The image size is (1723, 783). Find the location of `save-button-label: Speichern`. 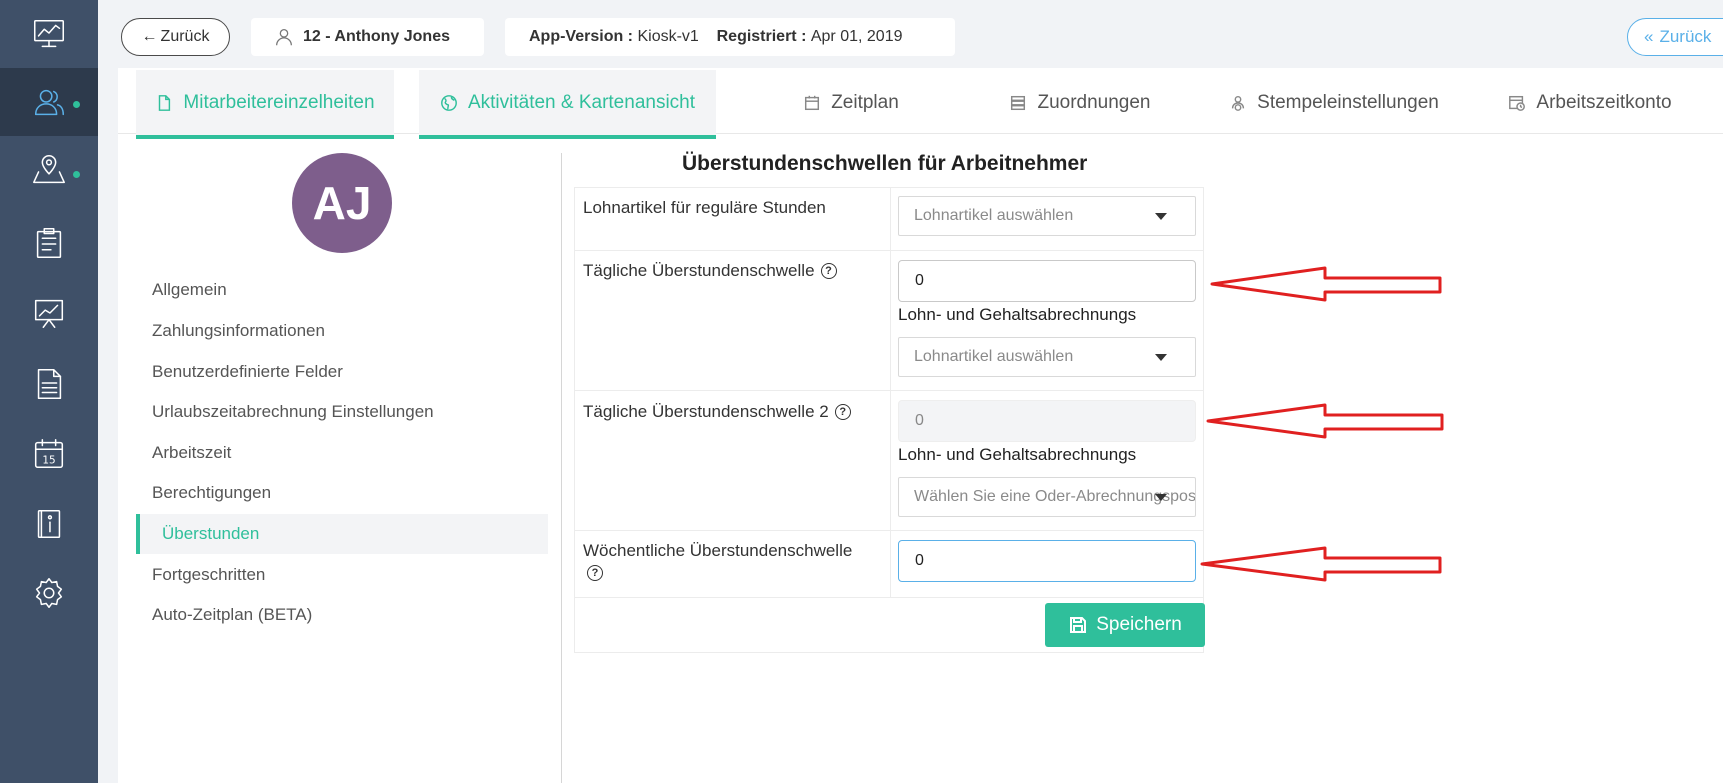

save-button-label: Speichern is located at coordinates (1139, 624).